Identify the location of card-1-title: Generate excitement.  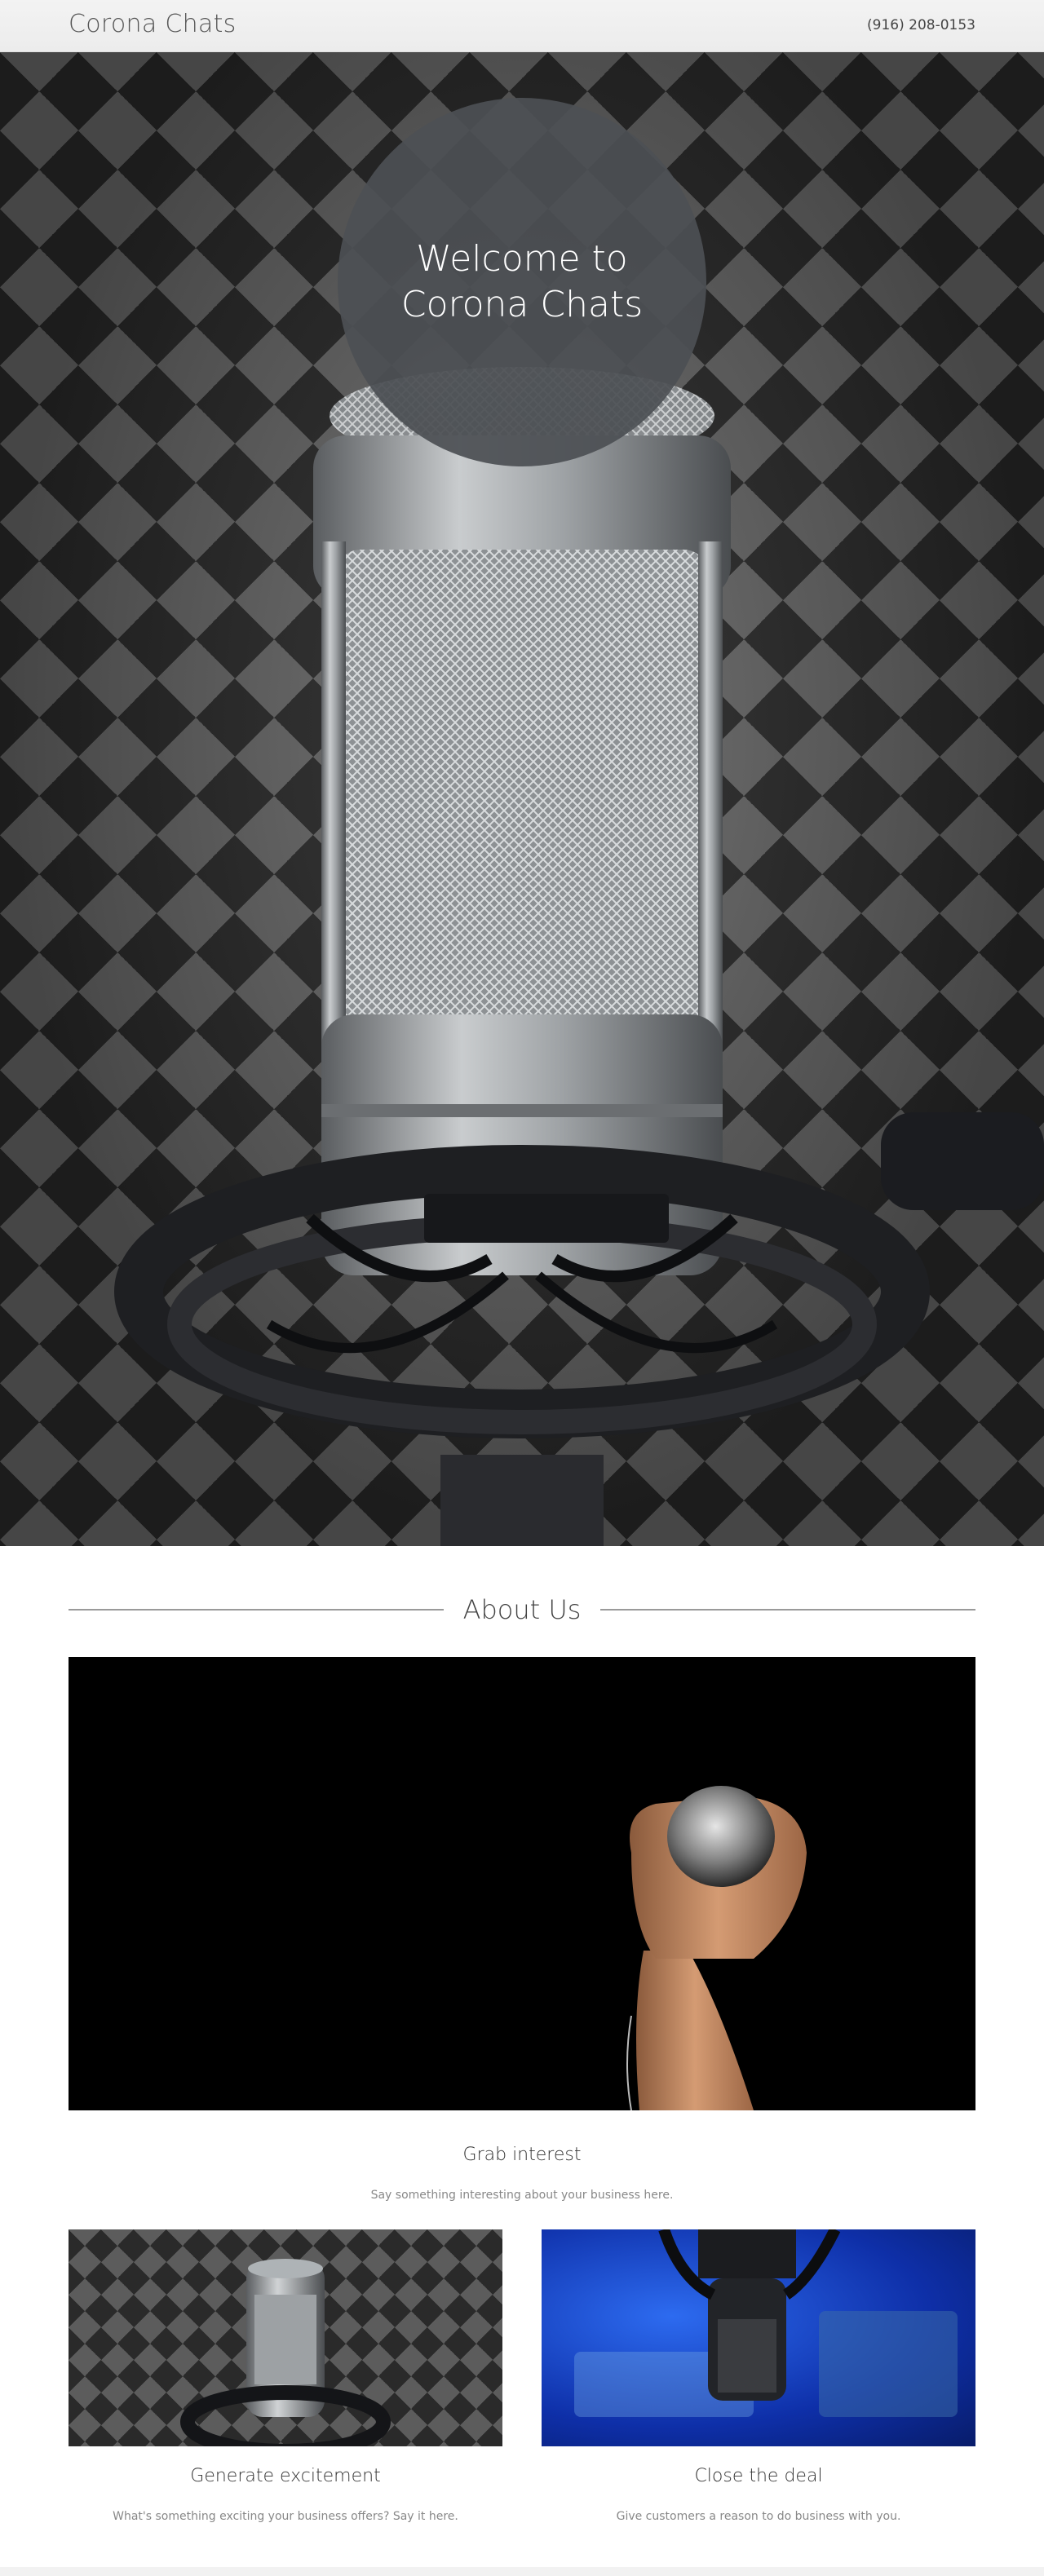
(285, 2476).